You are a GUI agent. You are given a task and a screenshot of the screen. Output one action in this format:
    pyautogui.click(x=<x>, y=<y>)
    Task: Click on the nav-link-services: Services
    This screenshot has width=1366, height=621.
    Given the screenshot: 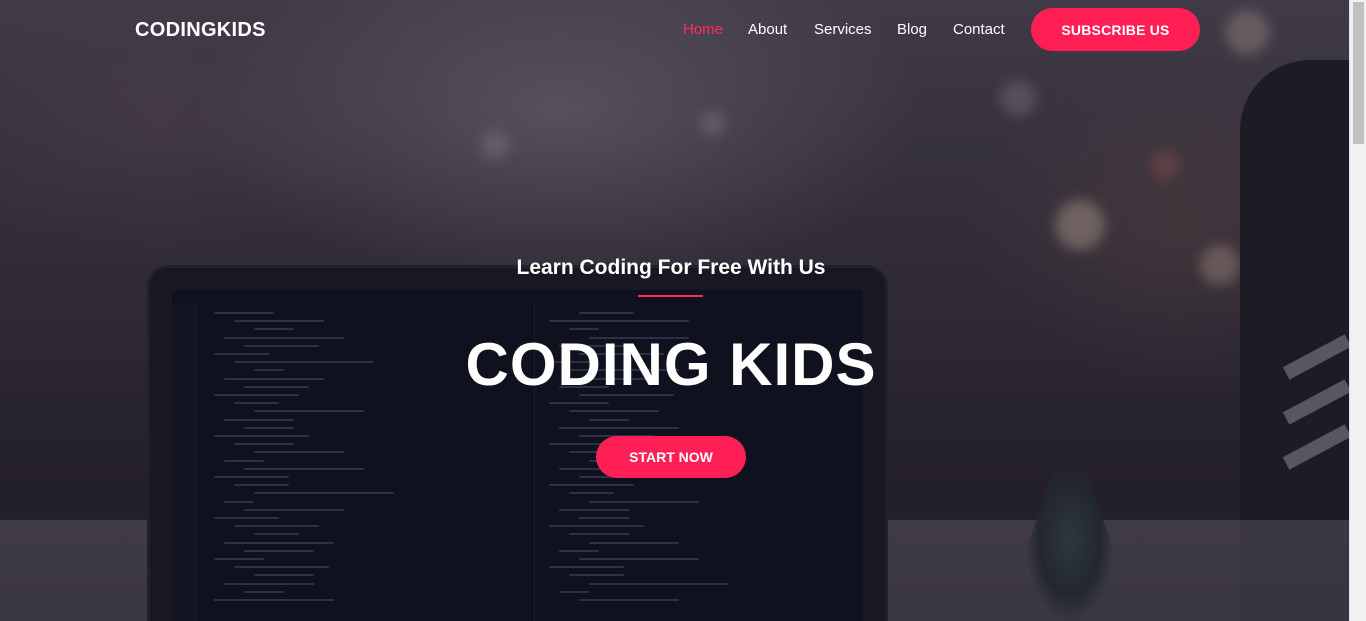 What is the action you would take?
    pyautogui.click(x=843, y=29)
    